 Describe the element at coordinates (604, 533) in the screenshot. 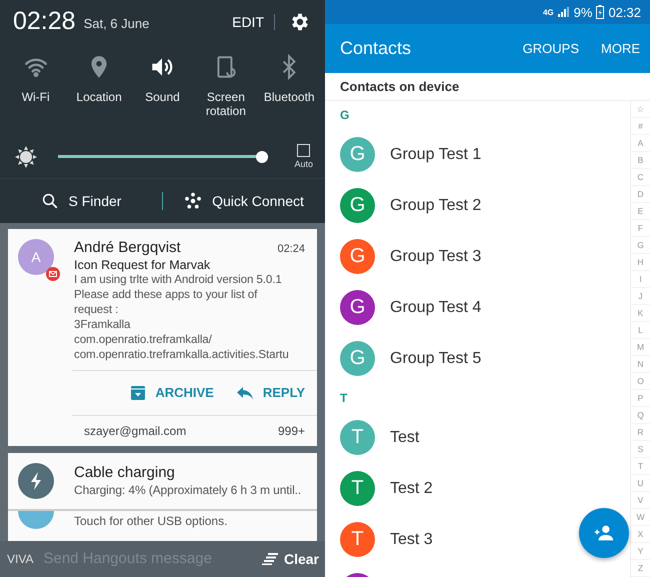

I see `add-contact-button` at that location.